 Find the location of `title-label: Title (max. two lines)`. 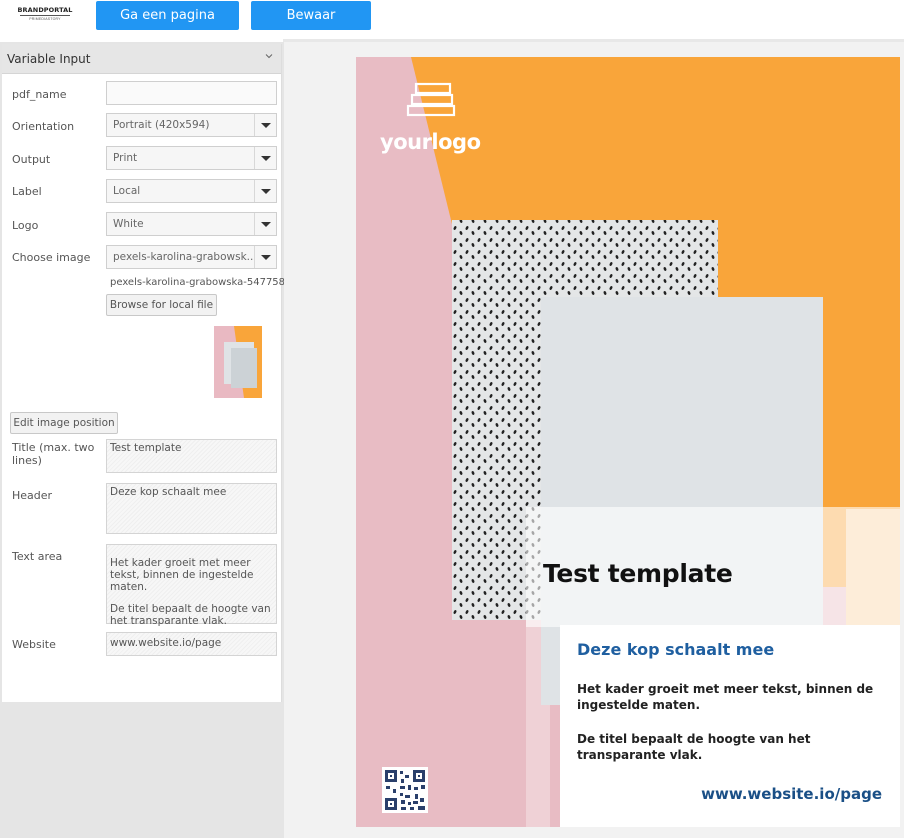

title-label: Title (max. two lines) is located at coordinates (53, 454).